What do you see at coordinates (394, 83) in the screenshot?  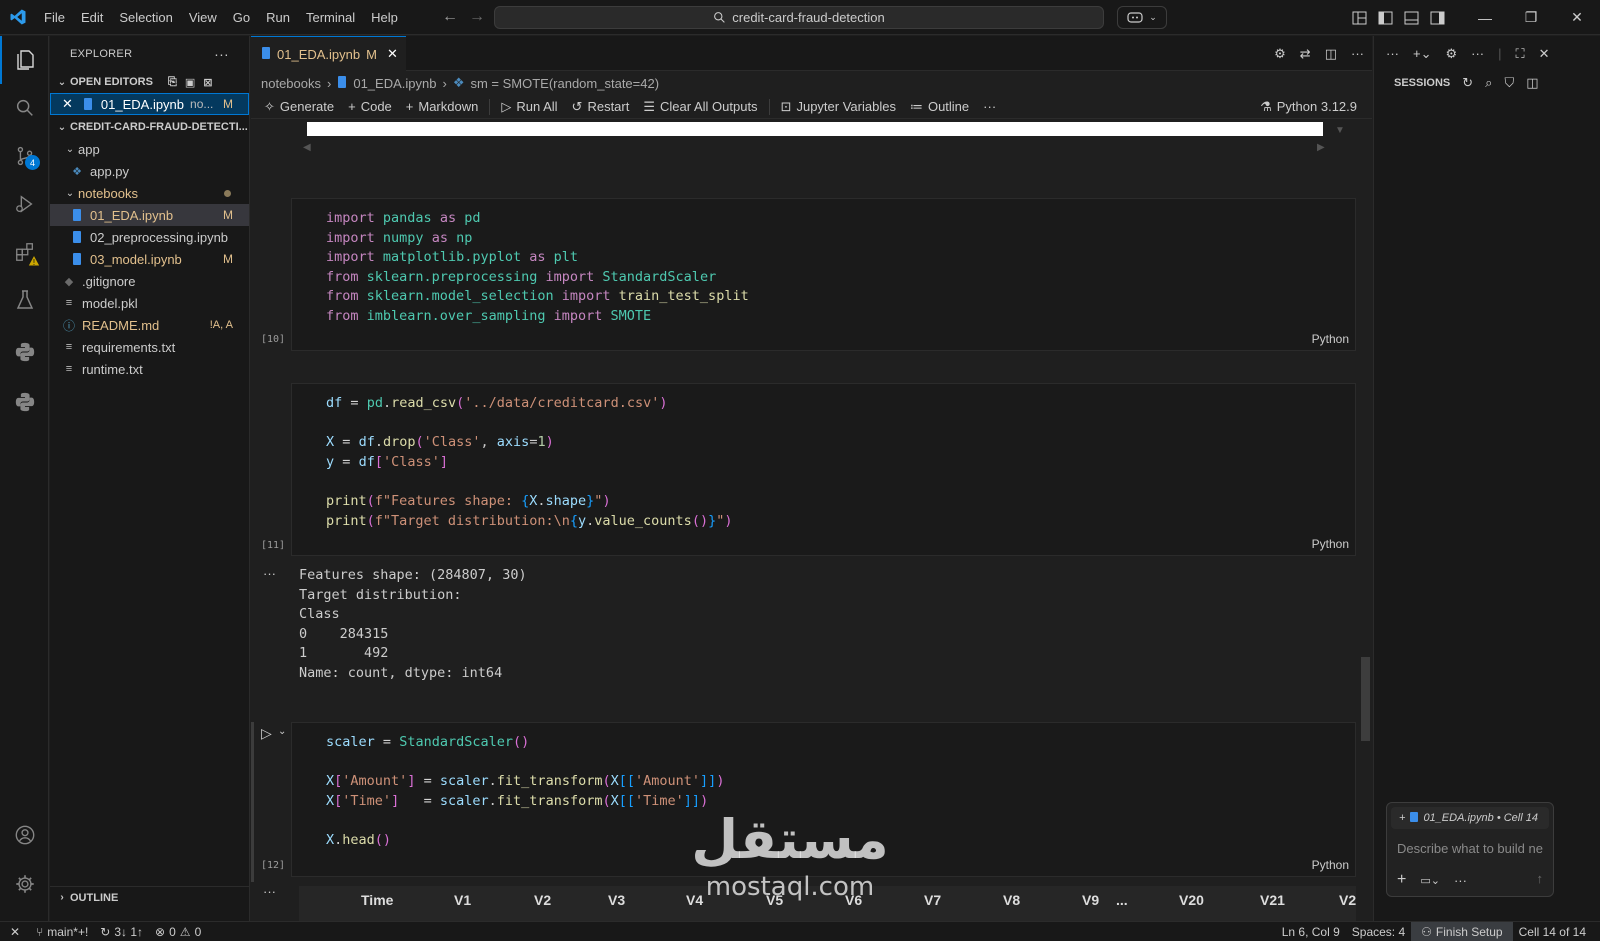 I see `breadcrumb-file: 01_EDA.ipynb` at bounding box center [394, 83].